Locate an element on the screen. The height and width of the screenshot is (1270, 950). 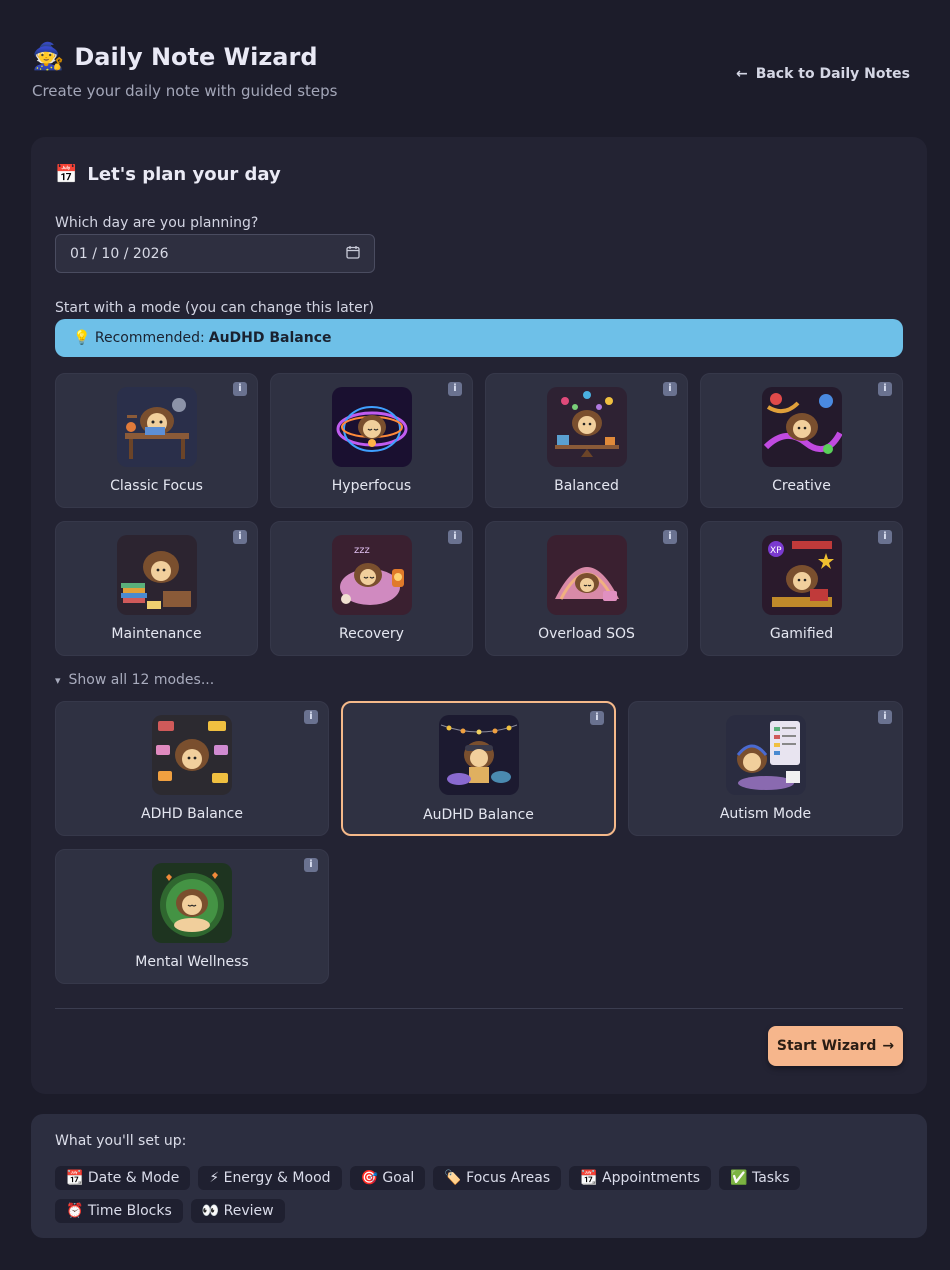
chip-focus-areas: 🏷️ Focus Areas is located at coordinates (497, 1178).